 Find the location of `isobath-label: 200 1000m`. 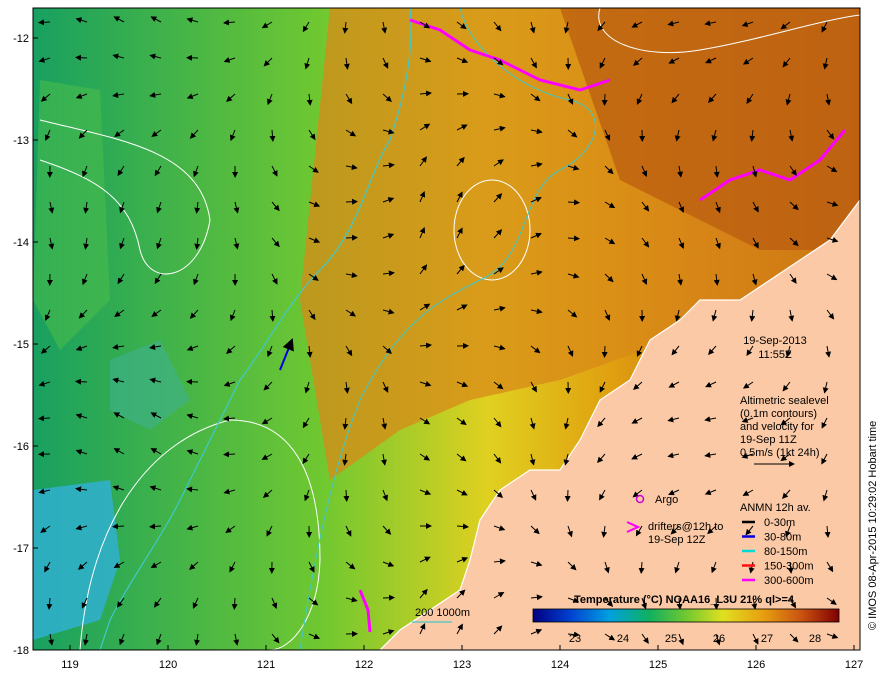

isobath-label: 200 1000m is located at coordinates (442, 613).